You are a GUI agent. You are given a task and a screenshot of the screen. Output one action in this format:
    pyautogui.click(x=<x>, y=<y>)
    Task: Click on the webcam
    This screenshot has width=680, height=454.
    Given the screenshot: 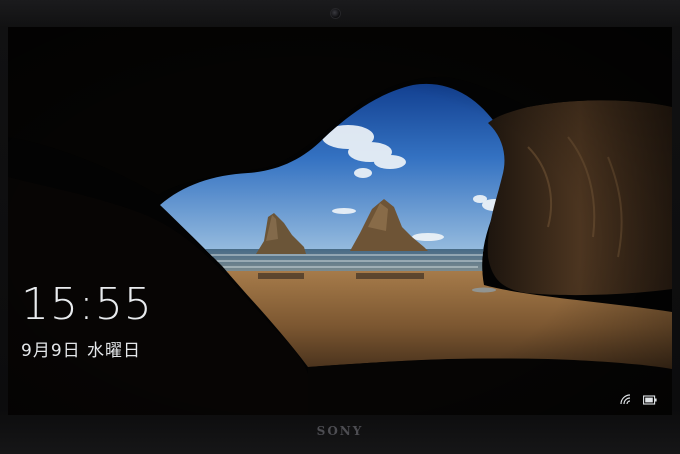 What is the action you would take?
    pyautogui.click(x=335, y=13)
    